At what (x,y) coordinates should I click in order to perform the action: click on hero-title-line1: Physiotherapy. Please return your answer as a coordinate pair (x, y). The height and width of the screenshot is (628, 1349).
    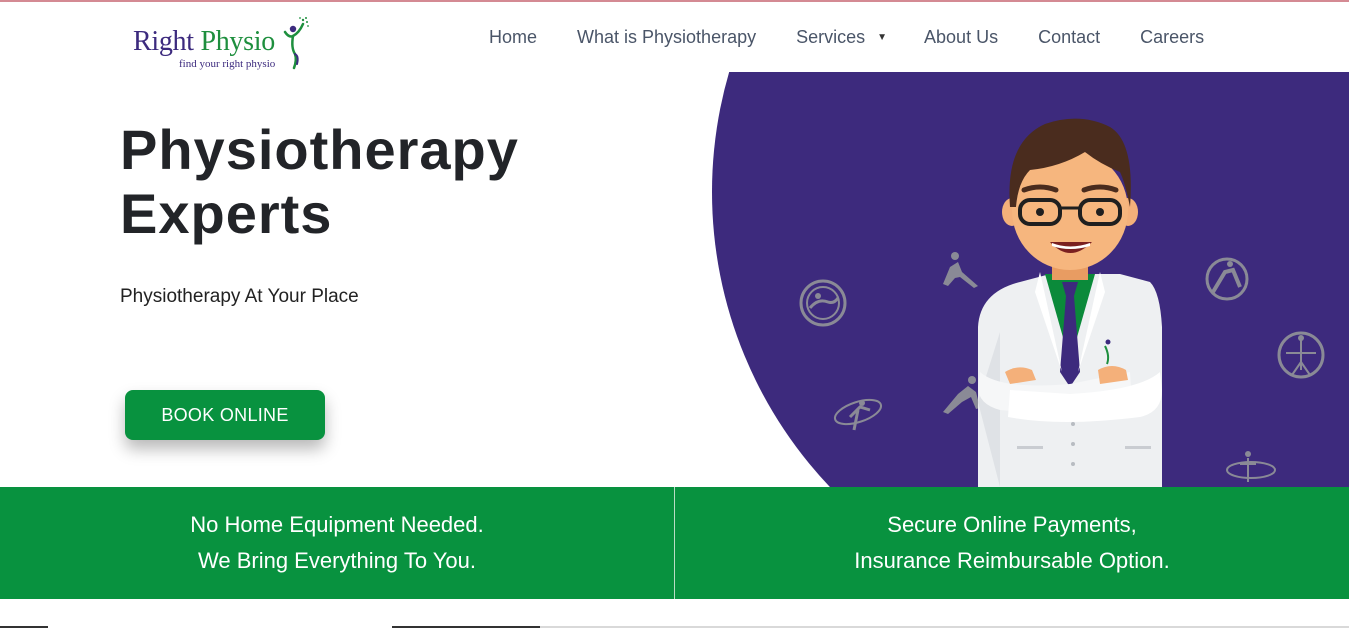
    Looking at the image, I should click on (319, 149).